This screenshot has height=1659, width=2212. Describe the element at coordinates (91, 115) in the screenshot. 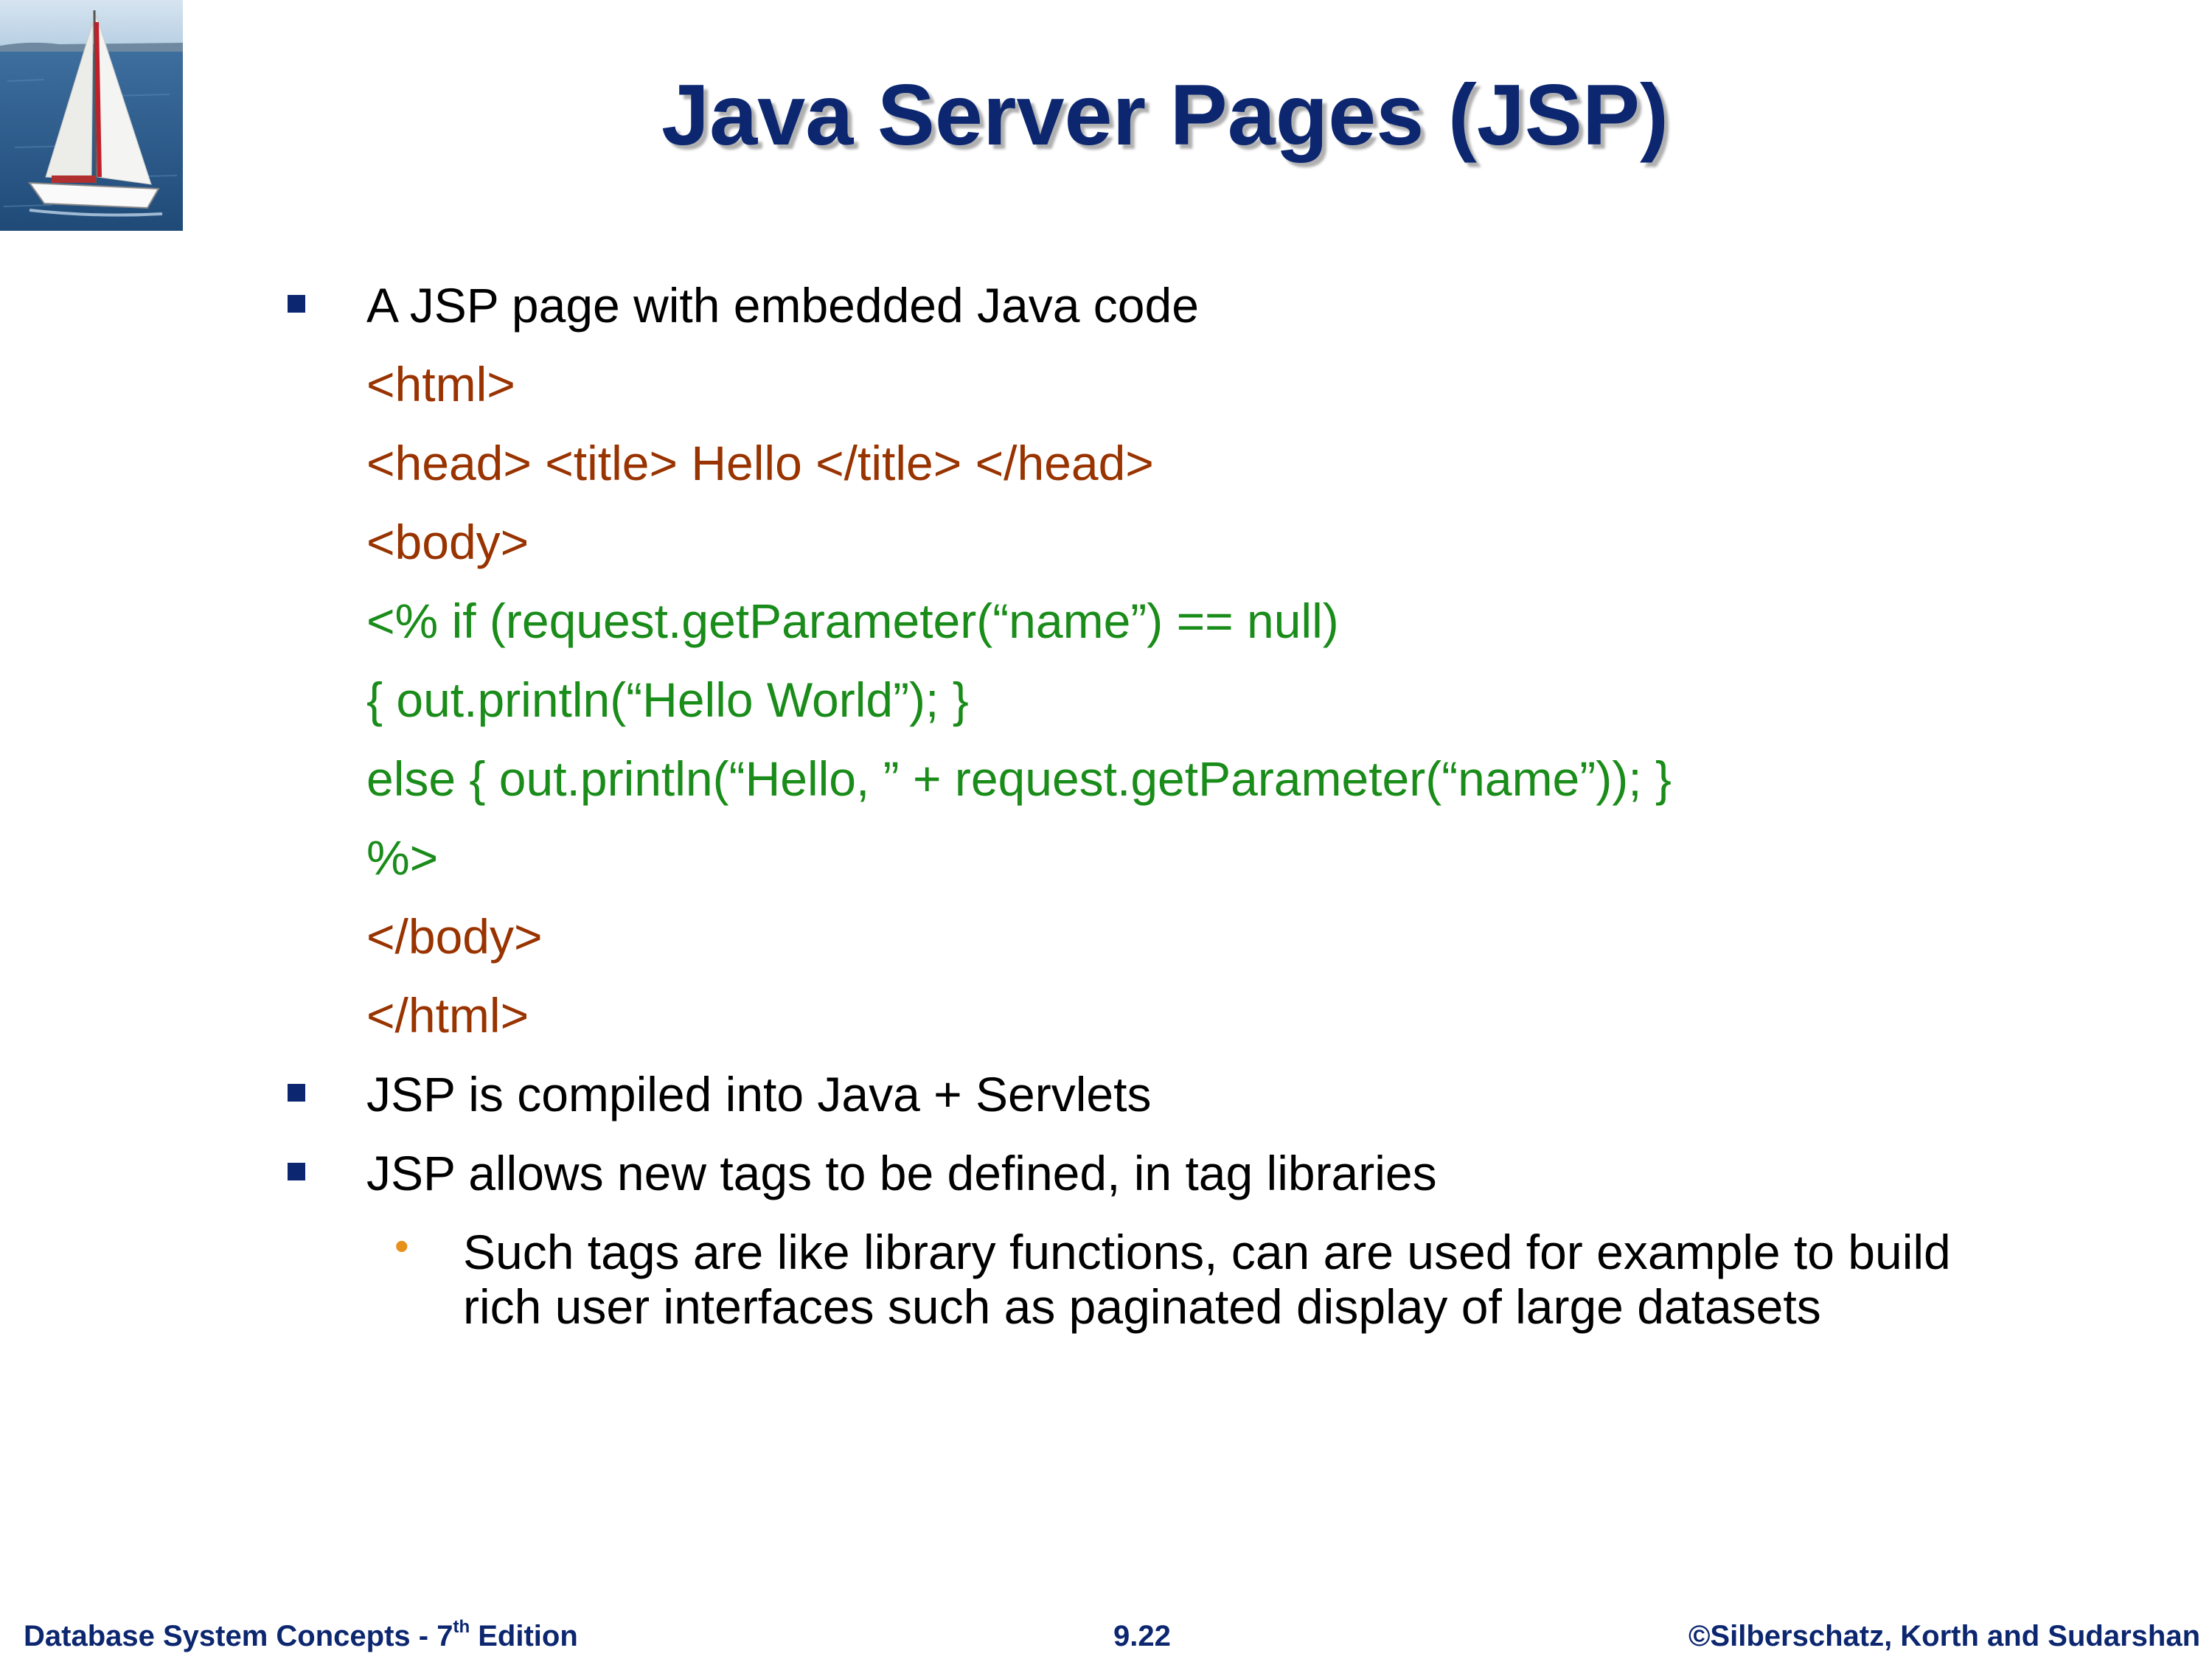

I see `sailboat-logo` at that location.